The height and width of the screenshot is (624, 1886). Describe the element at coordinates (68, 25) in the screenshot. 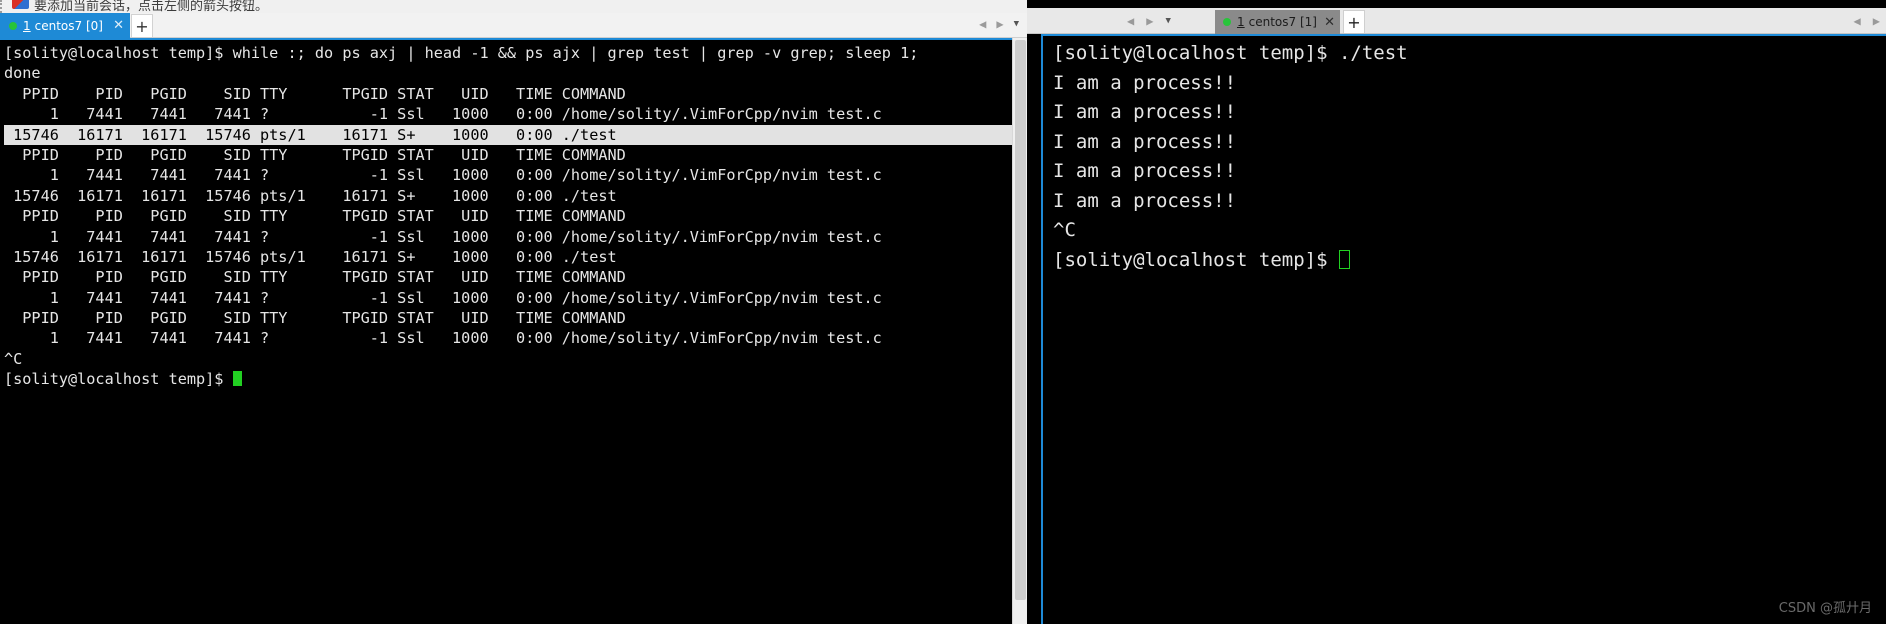

I see `tab-label: centos7 [0]` at that location.